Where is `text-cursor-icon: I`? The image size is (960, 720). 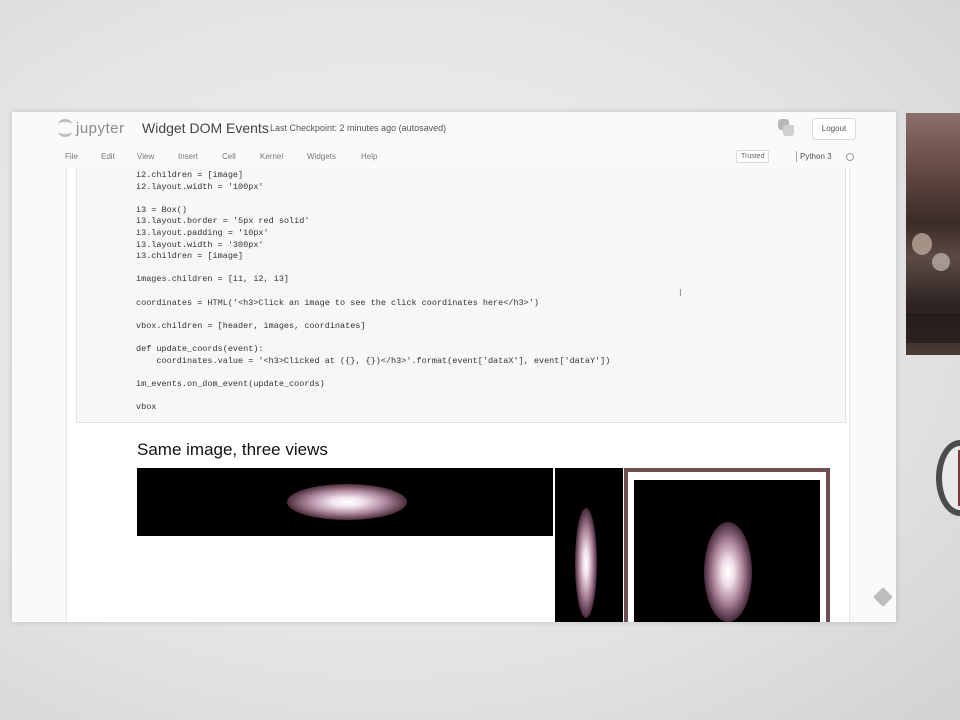 text-cursor-icon: I is located at coordinates (680, 293).